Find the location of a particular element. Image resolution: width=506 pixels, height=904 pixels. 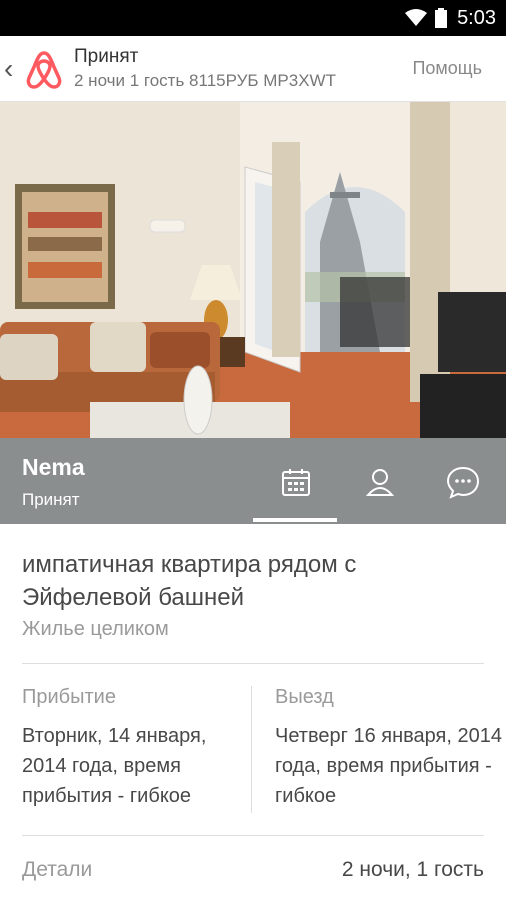

listing-type: Жилье целиком is located at coordinates (95, 629).